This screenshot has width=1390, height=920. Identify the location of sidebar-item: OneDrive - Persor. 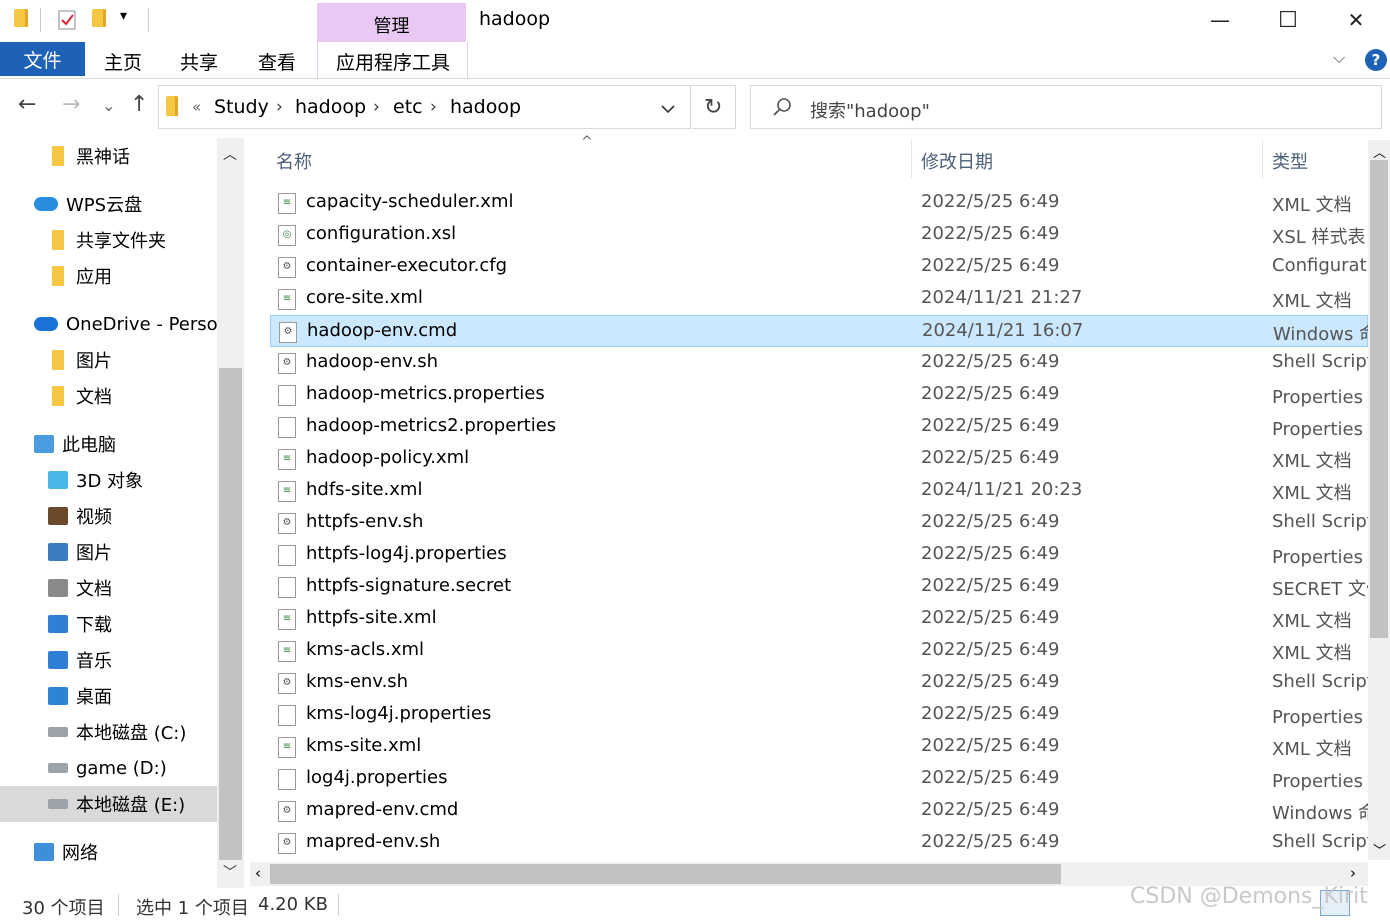
(108, 324).